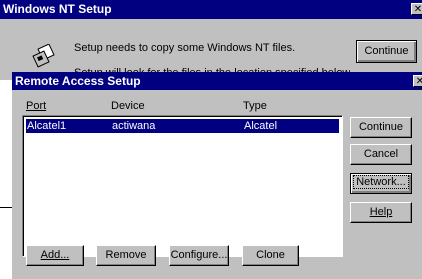 This screenshot has height=279, width=422. Describe the element at coordinates (45, 55) in the screenshot. I see `setup-disk-icon` at that location.